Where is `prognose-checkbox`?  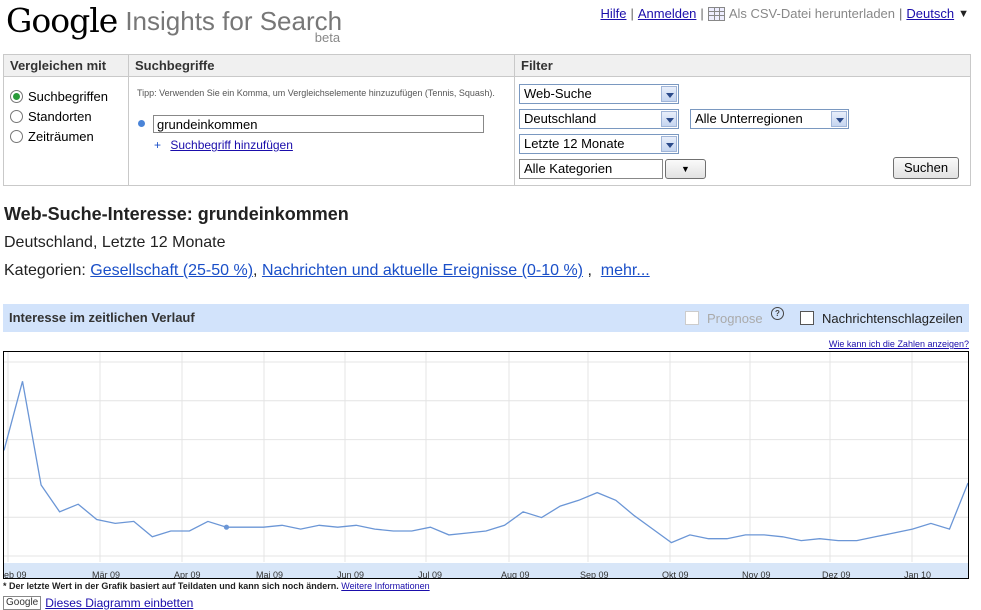 prognose-checkbox is located at coordinates (692, 318).